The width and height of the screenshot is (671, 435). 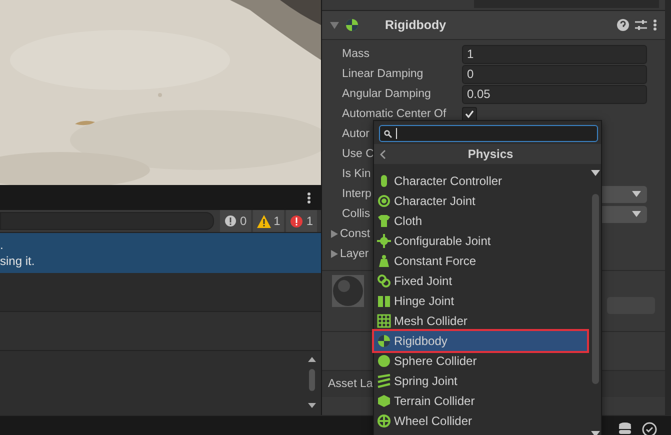 I want to click on hinge-icon, so click(x=384, y=301).